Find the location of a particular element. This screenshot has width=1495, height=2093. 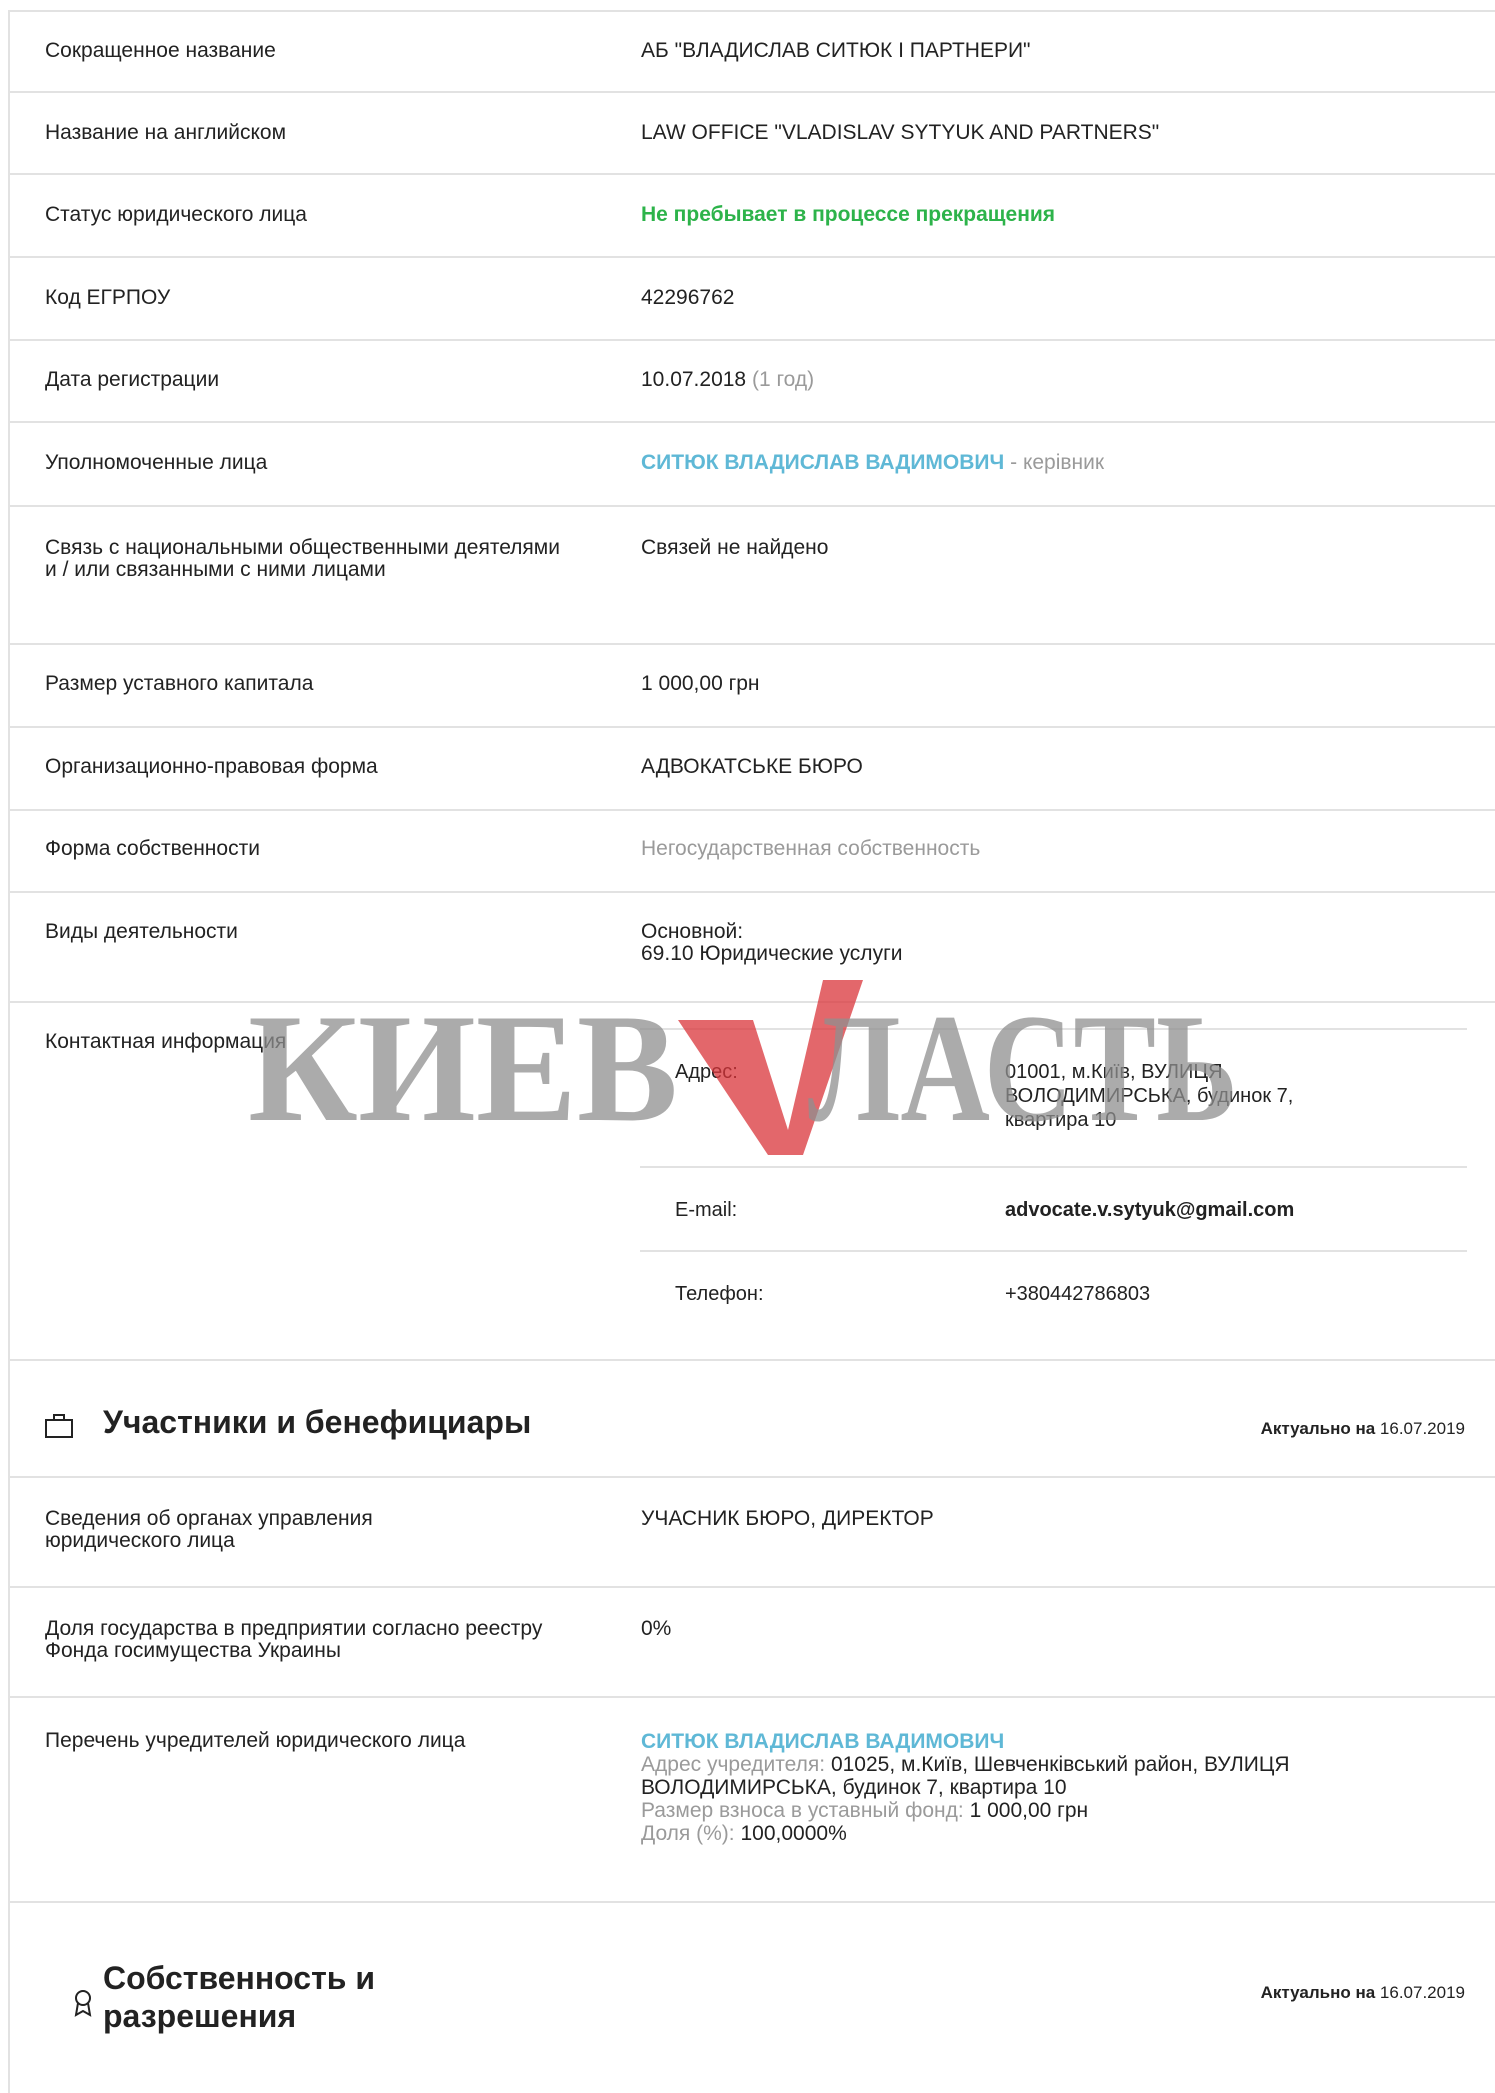

capital-label: Размер уставного капитала is located at coordinates (179, 683).